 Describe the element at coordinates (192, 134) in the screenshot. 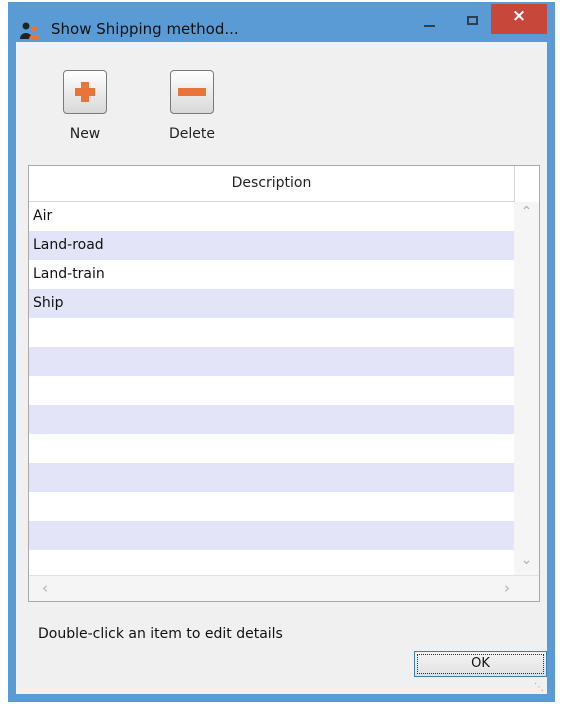

I see `delete-button-label: Delete` at that location.